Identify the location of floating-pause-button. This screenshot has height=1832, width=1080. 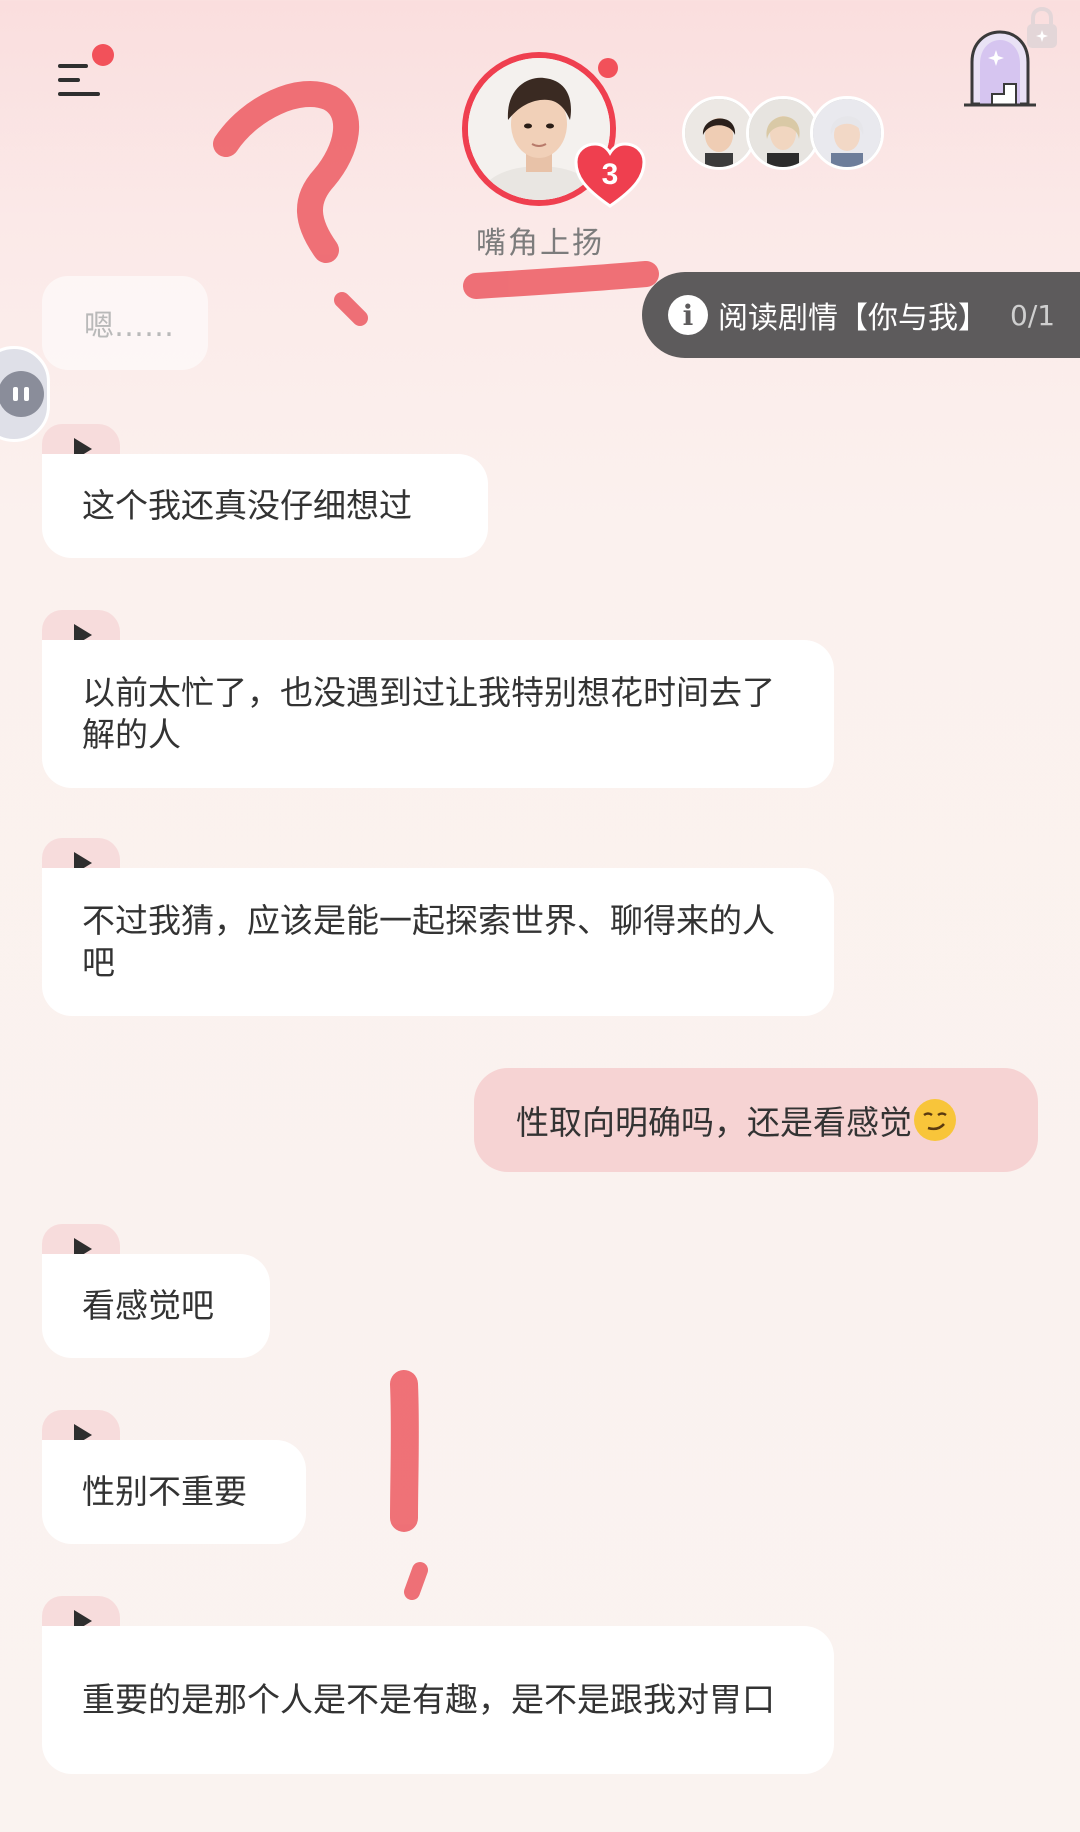
(25, 394).